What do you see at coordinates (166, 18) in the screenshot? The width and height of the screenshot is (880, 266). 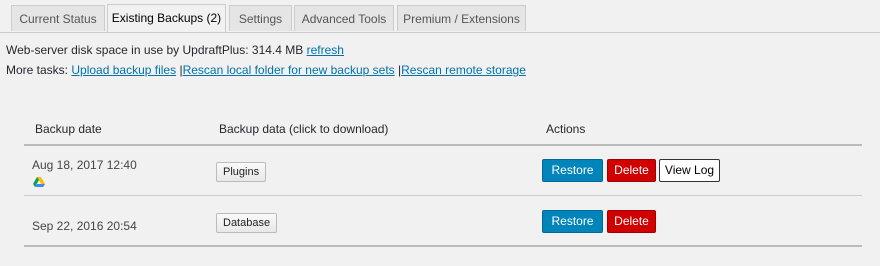 I see `tab-existing-backups: Existing Backups (2)` at bounding box center [166, 18].